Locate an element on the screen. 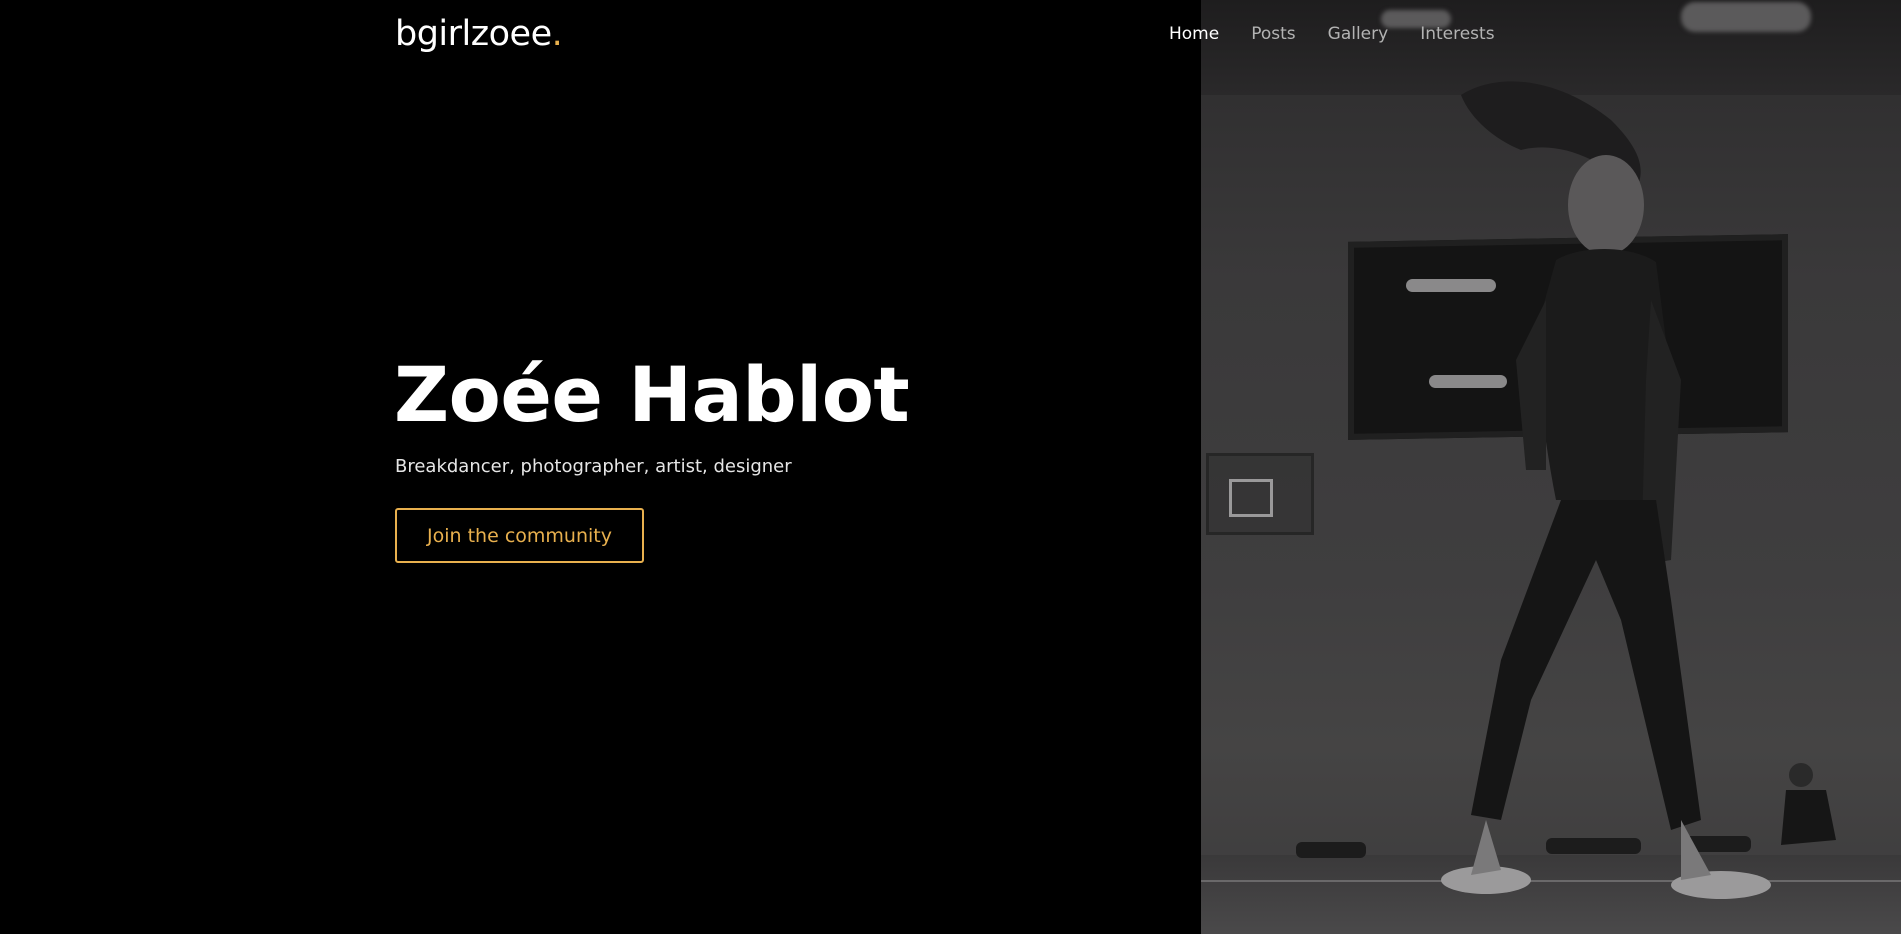 This screenshot has width=1901, height=934. nav-link-posts: Posts is located at coordinates (1273, 34).